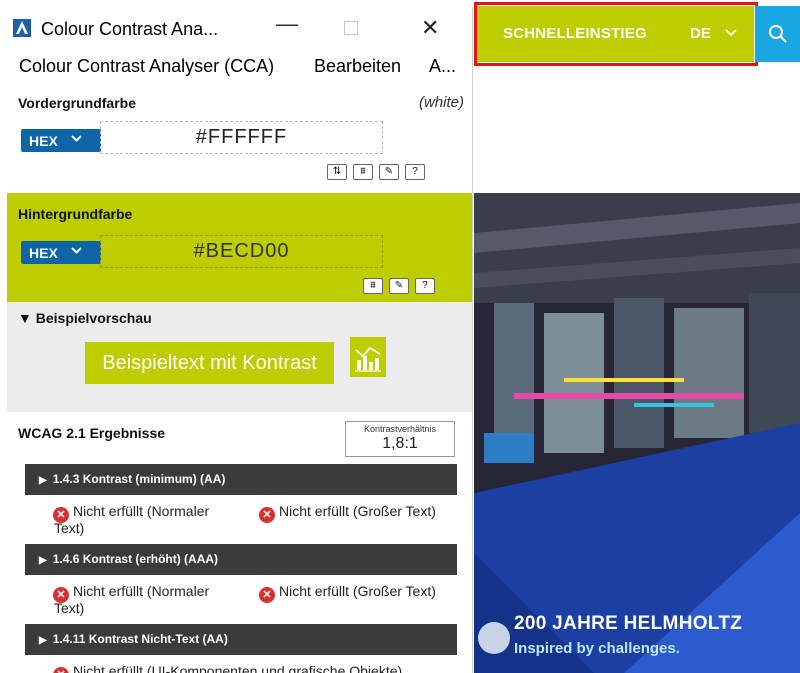 The height and width of the screenshot is (673, 800). What do you see at coordinates (209, 363) in the screenshot?
I see `sample-text-preview: Beispieltext mit Kontrast` at bounding box center [209, 363].